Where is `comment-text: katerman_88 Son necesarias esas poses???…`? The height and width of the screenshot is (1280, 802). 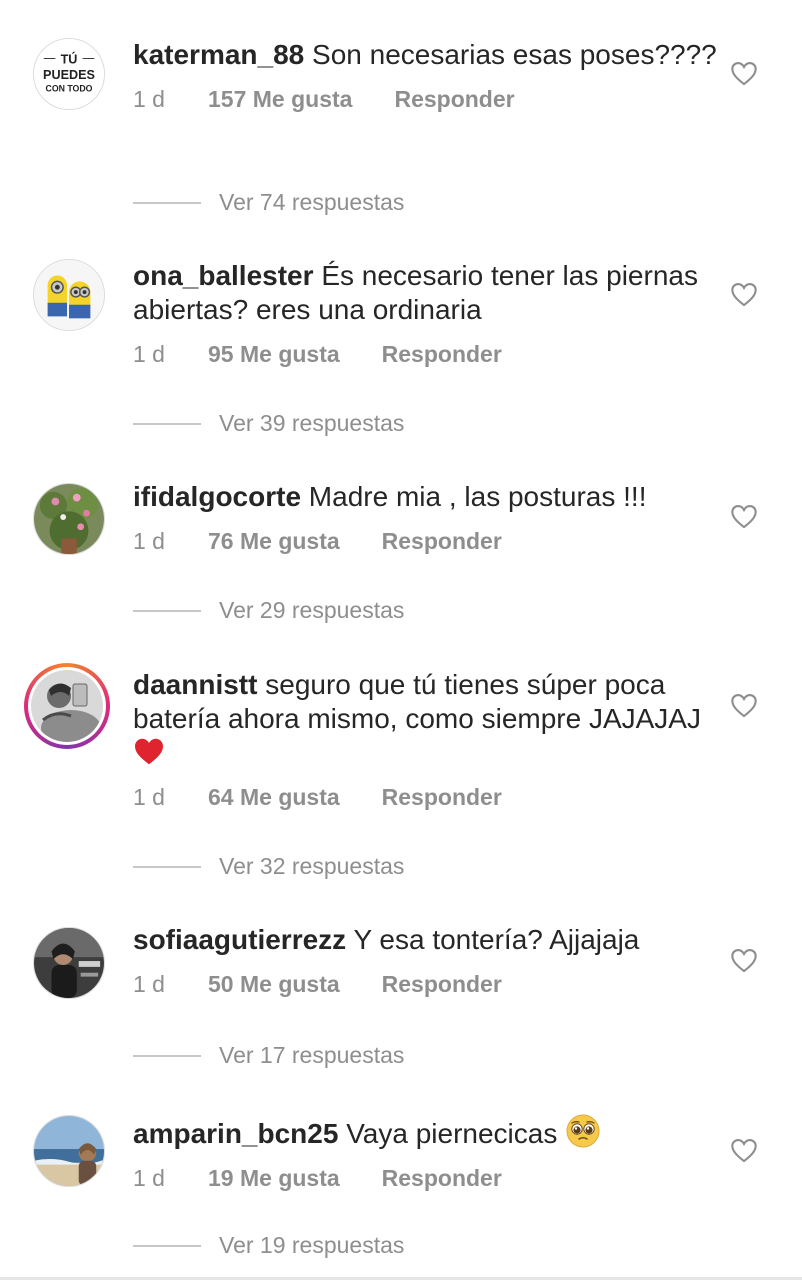 comment-text: katerman_88 Son necesarias esas poses???… is located at coordinates (433, 55).